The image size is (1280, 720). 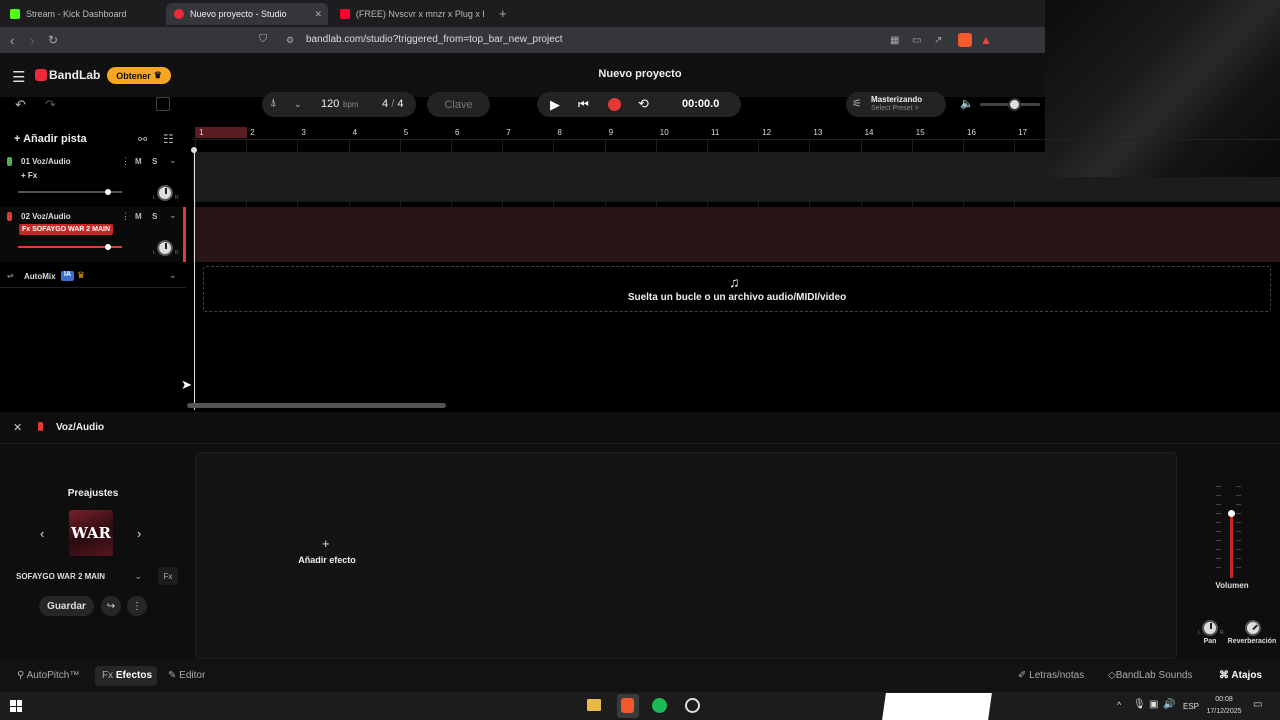 I want to click on master-volume-thumb, so click(x=1014, y=104).